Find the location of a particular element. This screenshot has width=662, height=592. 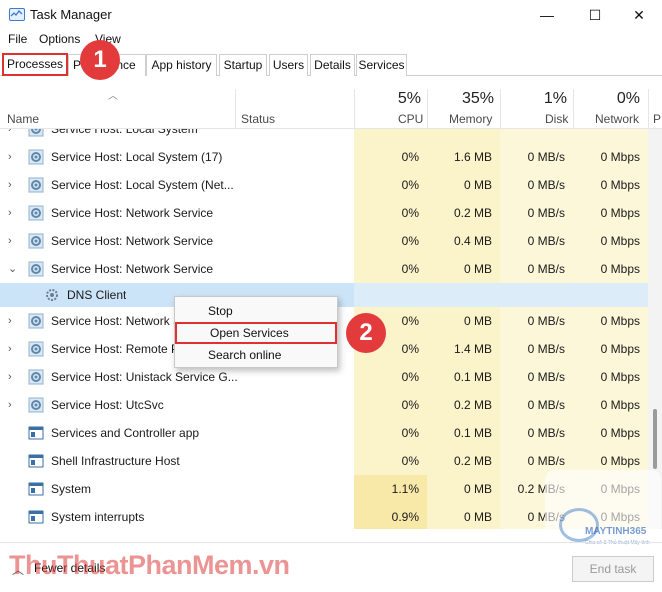

process-row: › Service Host: Local System is located at coordinates (331, 136).